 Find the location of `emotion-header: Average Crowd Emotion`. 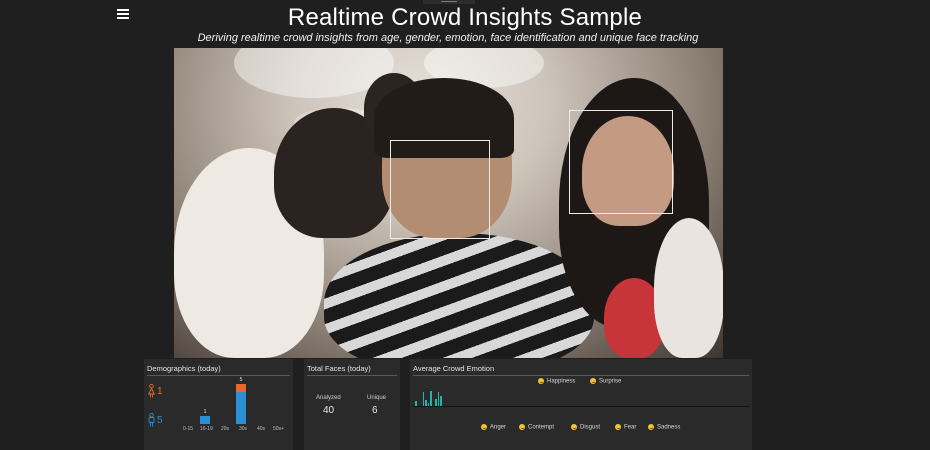

emotion-header: Average Crowd Emotion is located at coordinates (581, 367).